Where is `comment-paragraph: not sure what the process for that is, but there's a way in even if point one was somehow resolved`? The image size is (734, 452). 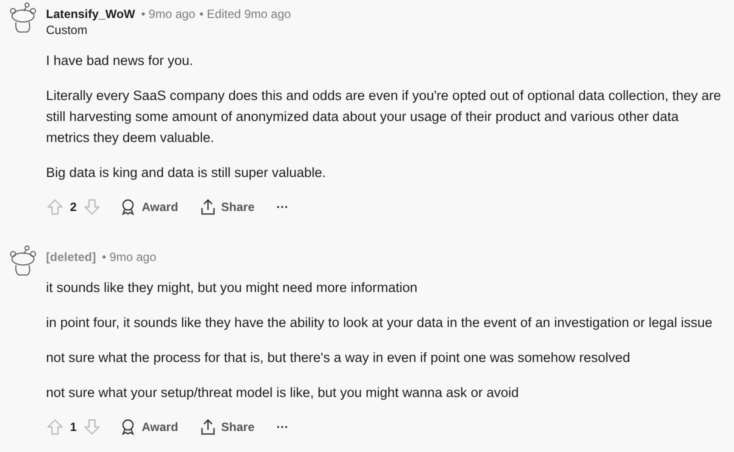
comment-paragraph: not sure what the process for that is, but there's a way in even if point one was somehow resolved is located at coordinates (339, 358).